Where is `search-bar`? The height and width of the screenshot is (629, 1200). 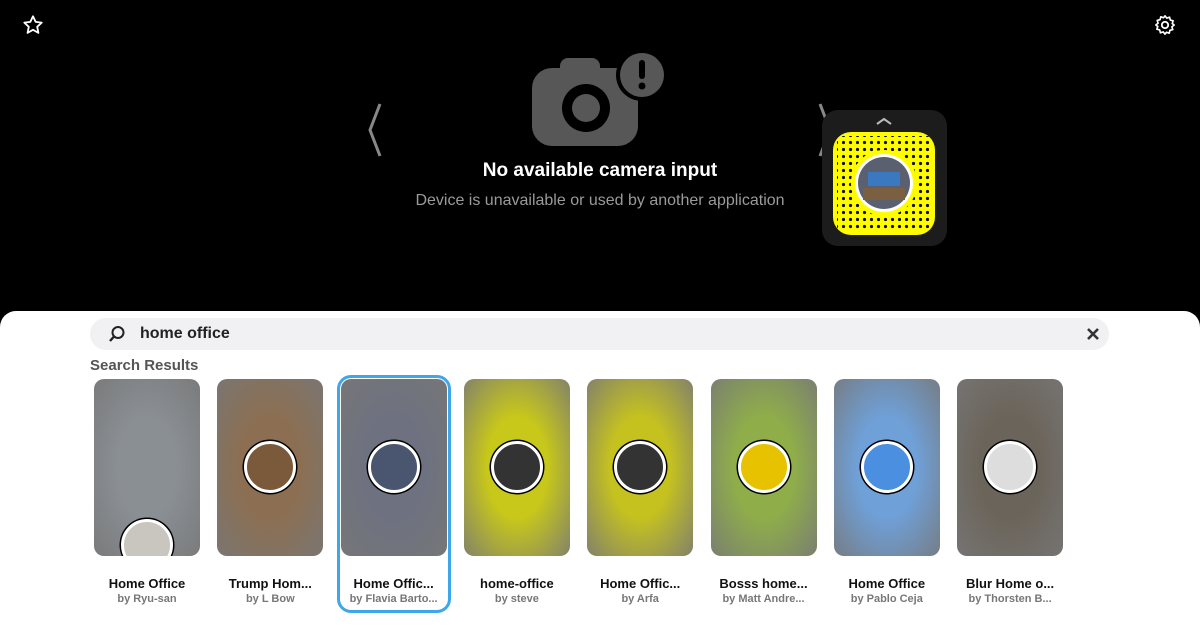 search-bar is located at coordinates (599, 334).